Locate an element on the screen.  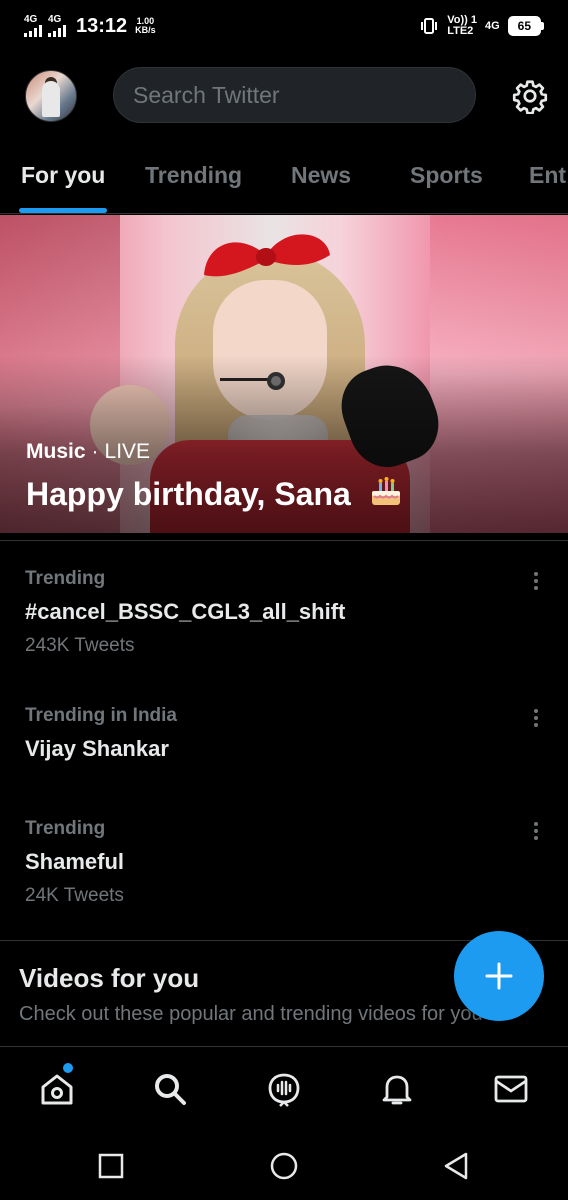
spaces-icon is located at coordinates (284, 1090).